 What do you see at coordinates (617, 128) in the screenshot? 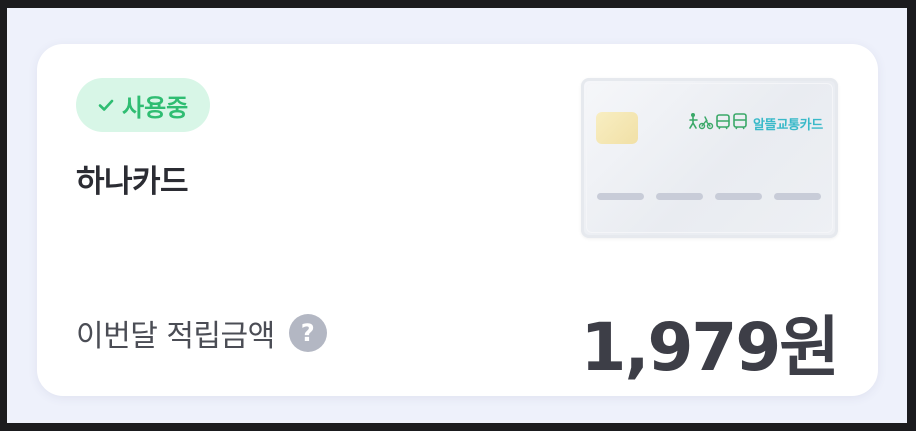
I see `card-chip-icon` at bounding box center [617, 128].